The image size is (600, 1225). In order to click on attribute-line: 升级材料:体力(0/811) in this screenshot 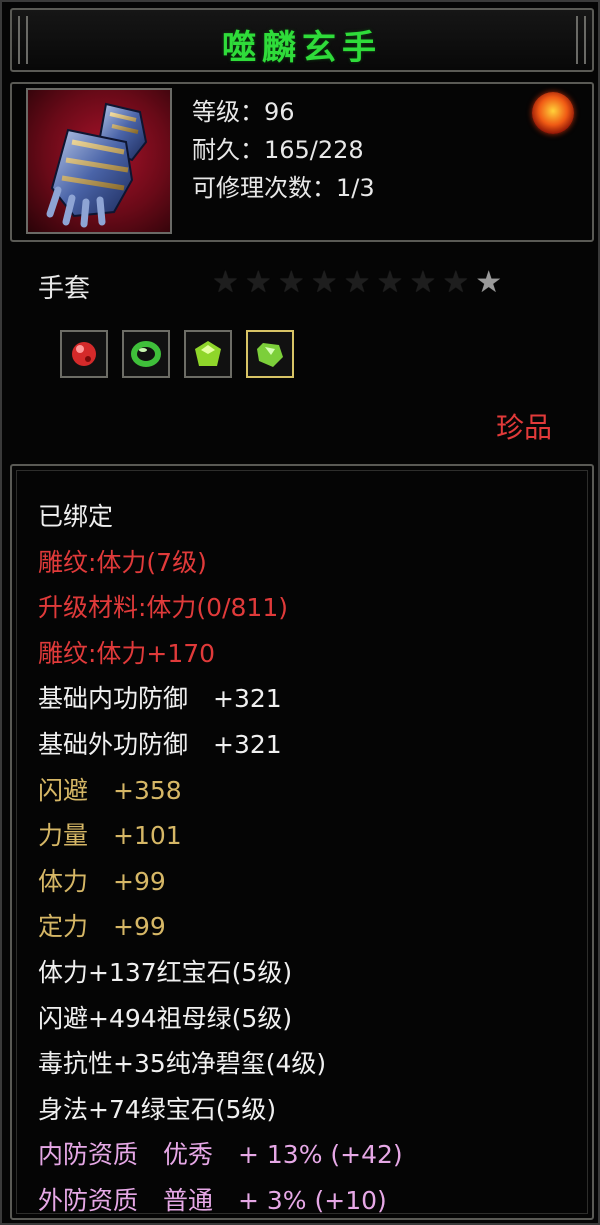, I will do `click(163, 608)`.